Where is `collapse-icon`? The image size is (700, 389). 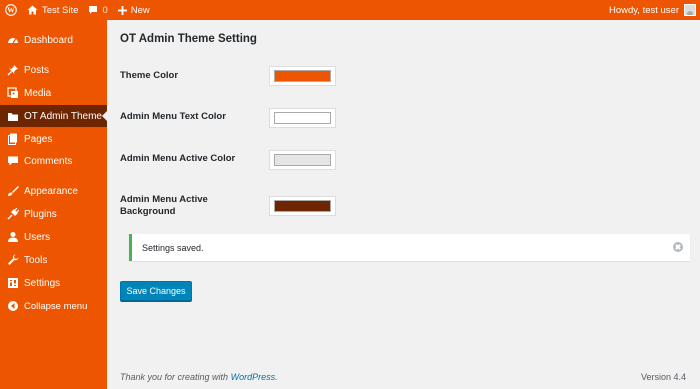
collapse-icon is located at coordinates (13, 306).